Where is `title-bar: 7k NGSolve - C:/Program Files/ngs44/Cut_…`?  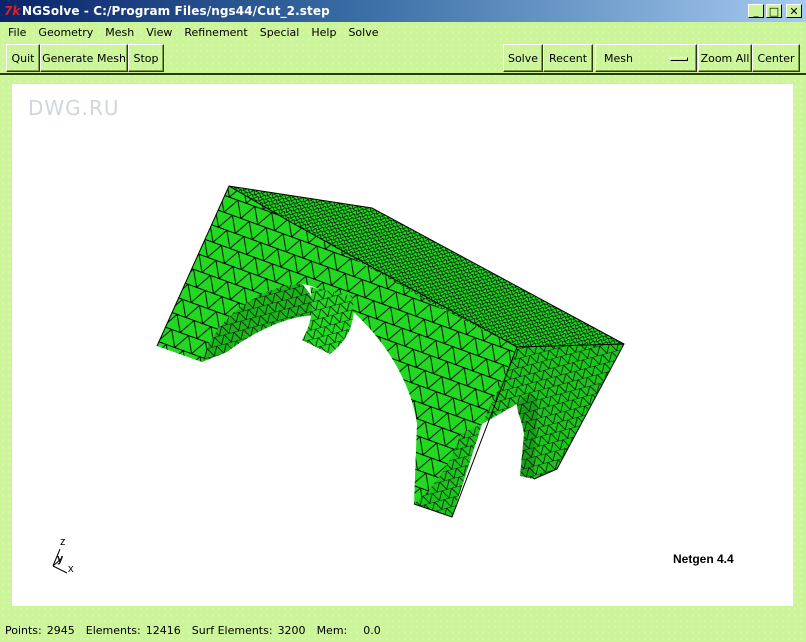 title-bar: 7k NGSolve - C:/Program Files/ngs44/Cut_… is located at coordinates (403, 11).